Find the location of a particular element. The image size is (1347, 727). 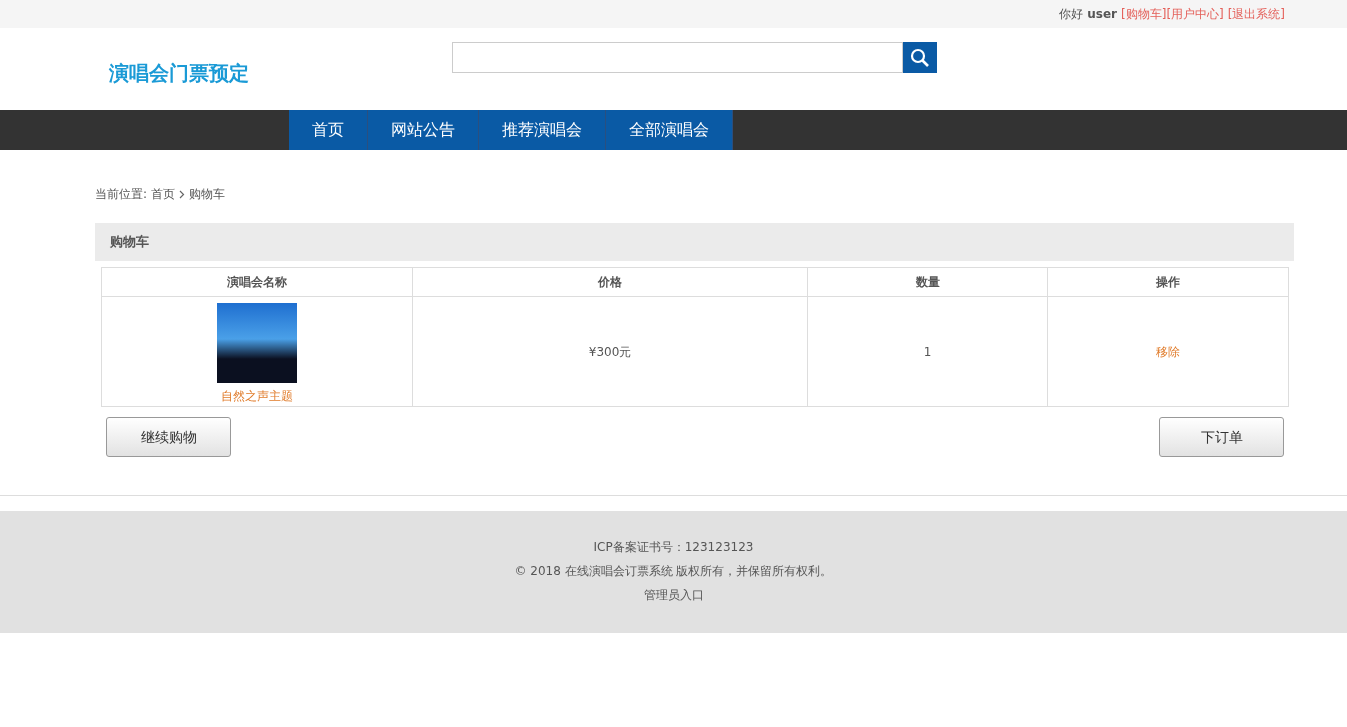

column-header: 操作 is located at coordinates (1168, 282).